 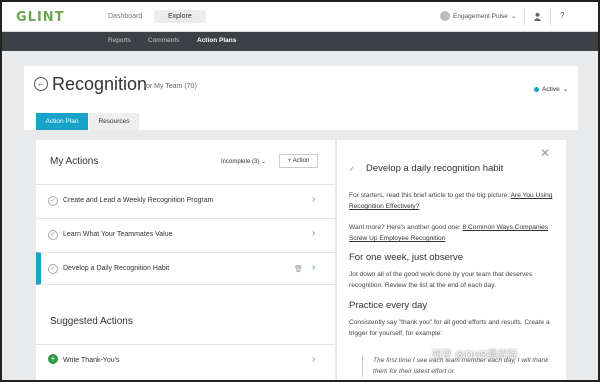 I want to click on action-row-selected: ✓ Develop a Daily Recognition Habit 🗑 ›, so click(x=185, y=268).